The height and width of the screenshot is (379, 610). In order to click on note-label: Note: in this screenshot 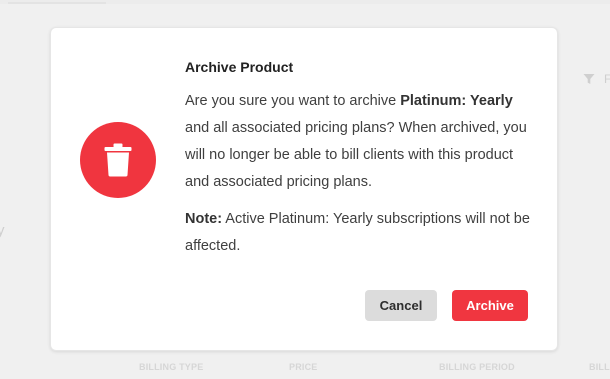, I will do `click(204, 219)`.